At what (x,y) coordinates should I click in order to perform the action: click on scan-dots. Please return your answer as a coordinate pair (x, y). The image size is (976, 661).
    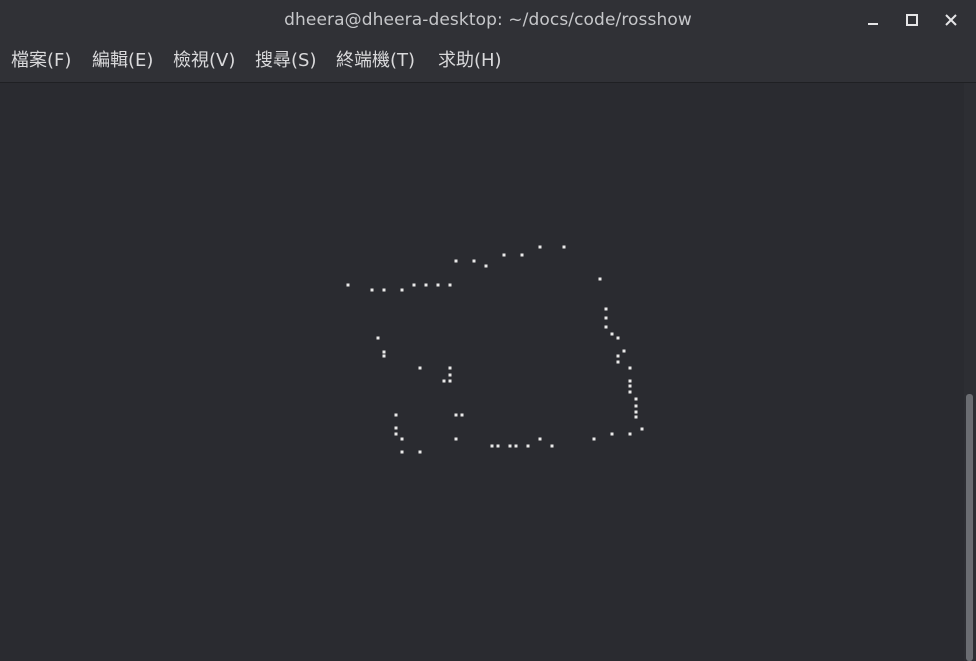
    Looking at the image, I should click on (495, 349).